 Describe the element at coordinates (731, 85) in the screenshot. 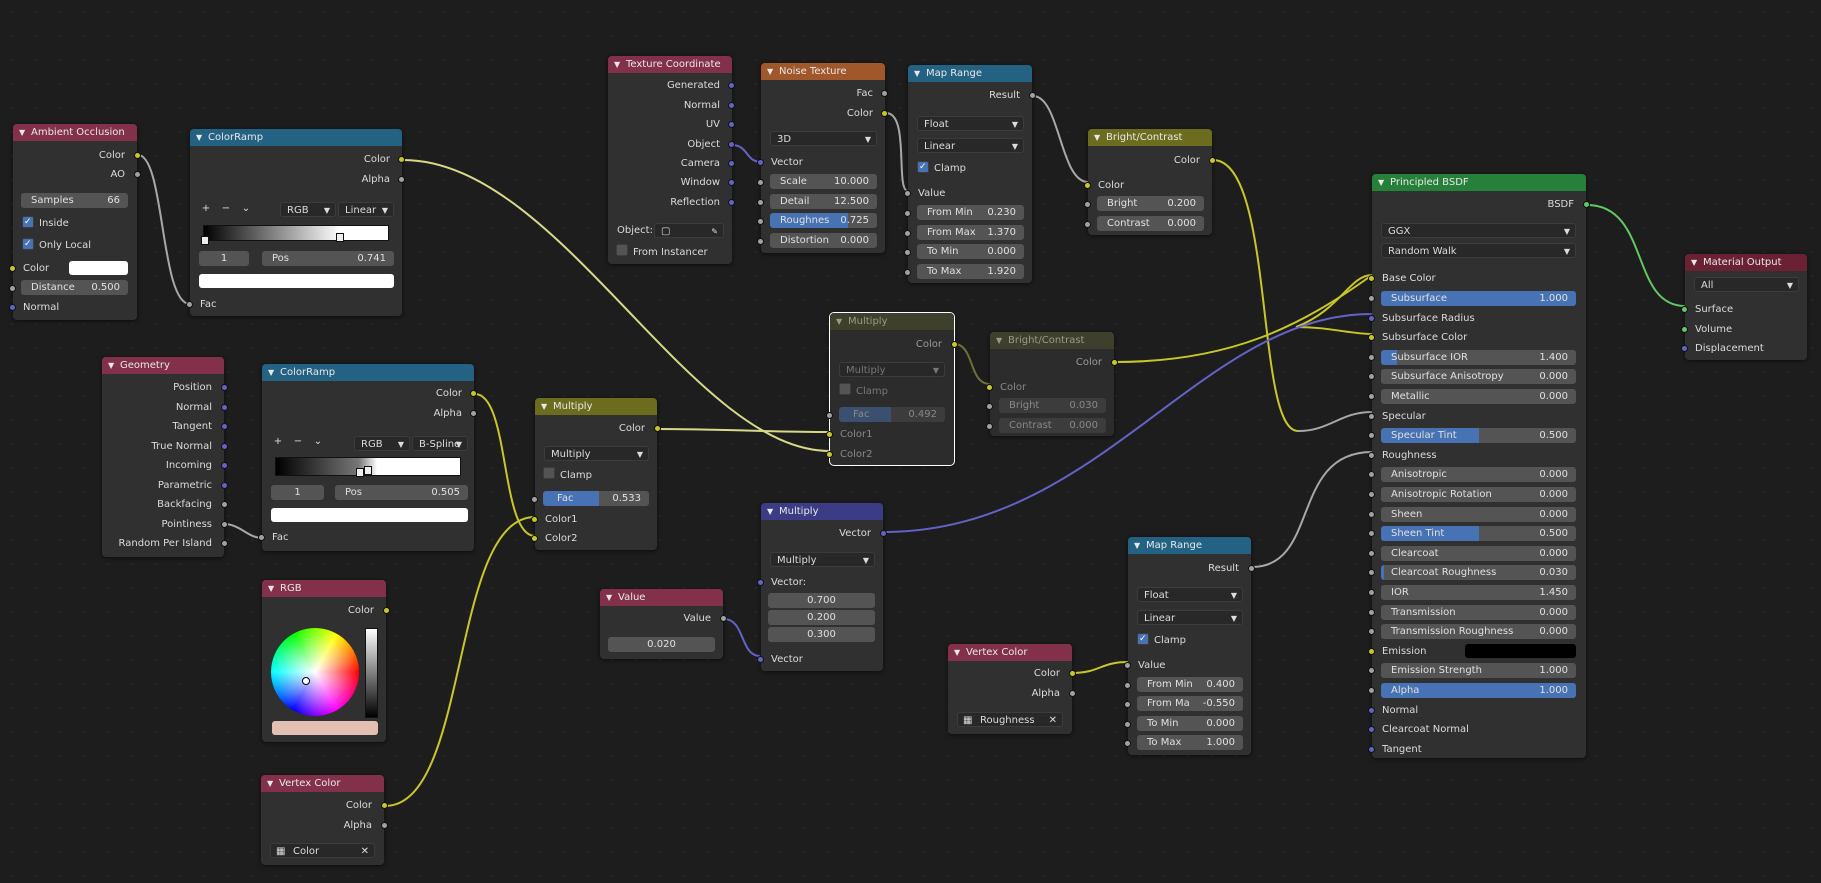

I see `socket-generated-output` at that location.